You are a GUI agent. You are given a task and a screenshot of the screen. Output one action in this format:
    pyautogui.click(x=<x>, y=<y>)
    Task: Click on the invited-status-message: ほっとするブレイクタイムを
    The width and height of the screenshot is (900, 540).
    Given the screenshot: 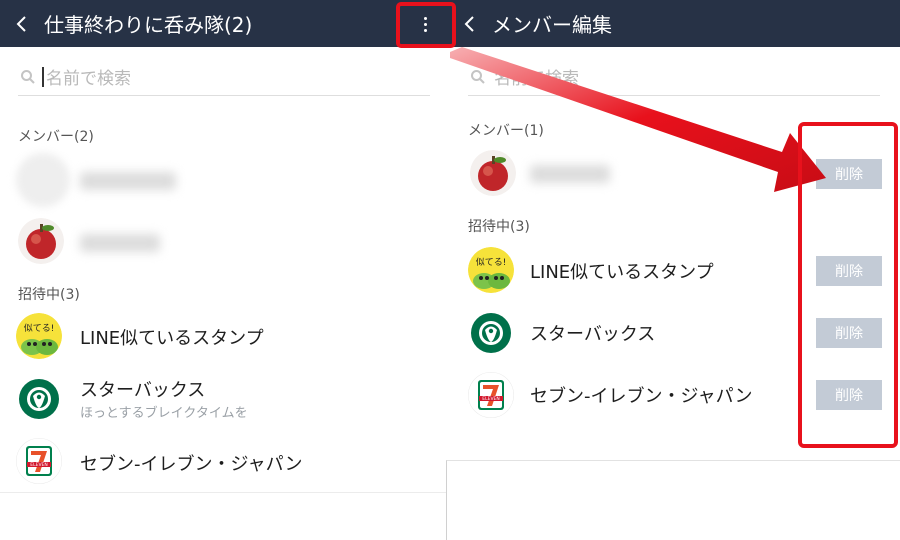 What is the action you would take?
    pyautogui.click(x=164, y=413)
    